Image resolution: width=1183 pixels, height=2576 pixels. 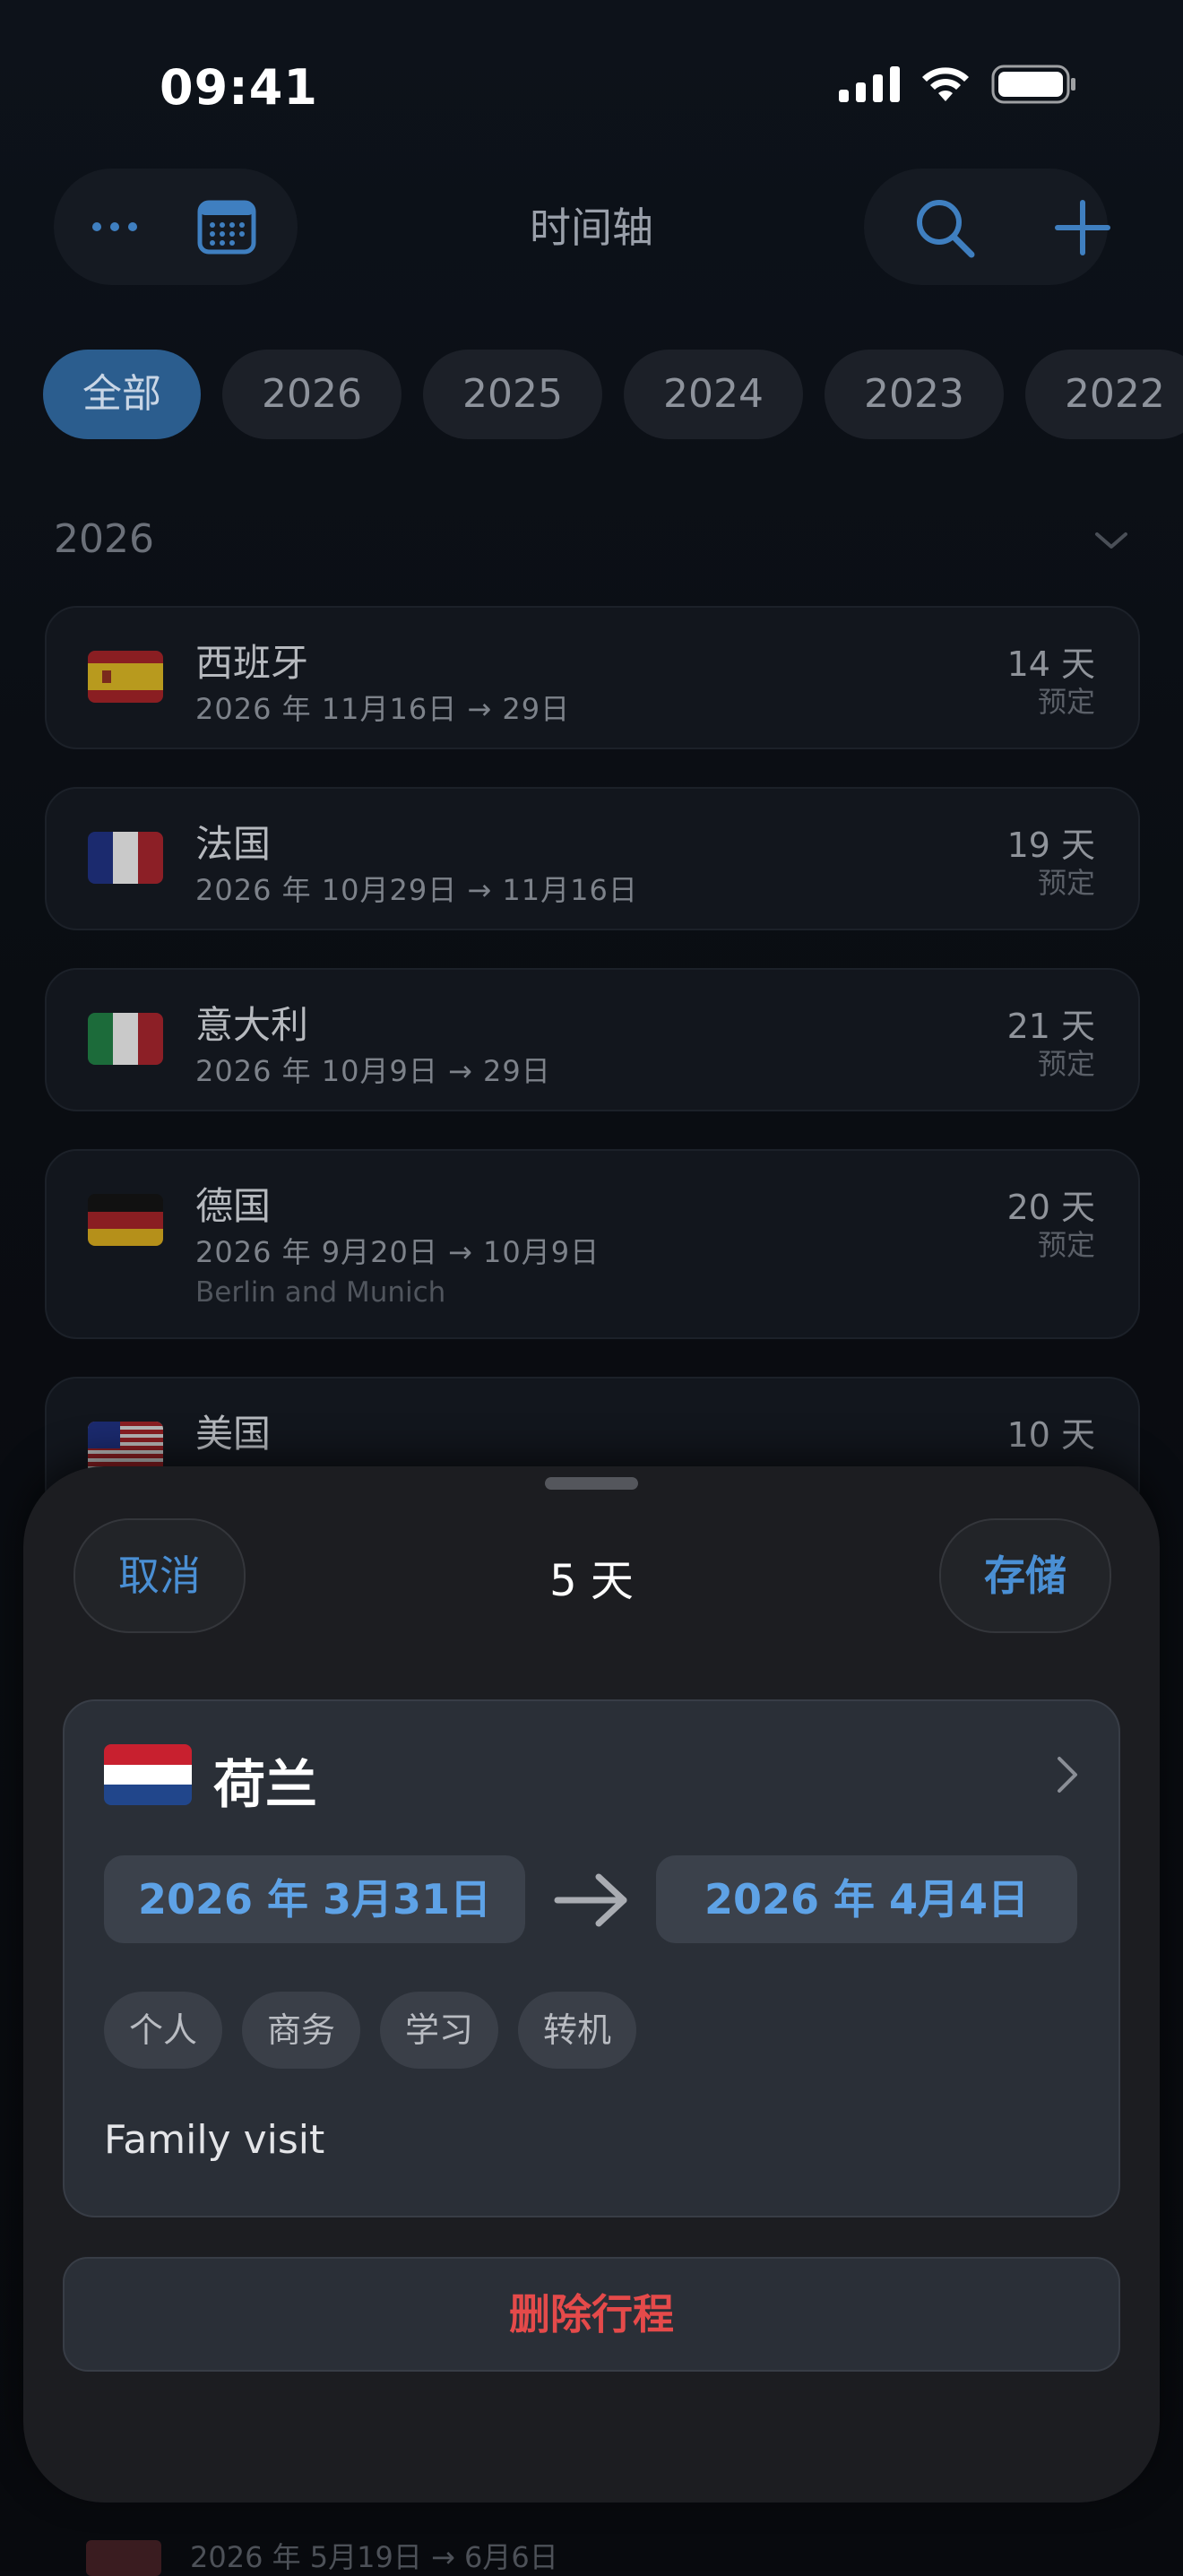 I want to click on germany-flag-icon, so click(x=126, y=1220).